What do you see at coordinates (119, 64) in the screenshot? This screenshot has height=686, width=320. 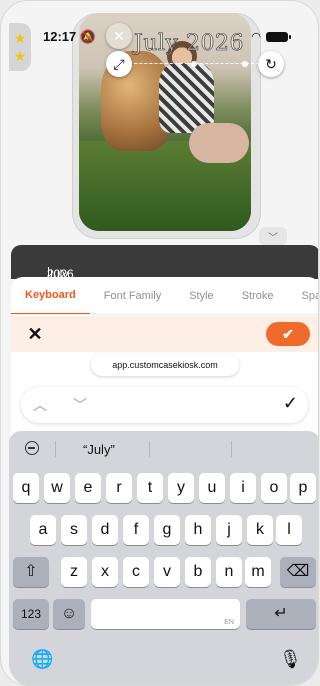 I see `resize-icon: ⤢` at bounding box center [119, 64].